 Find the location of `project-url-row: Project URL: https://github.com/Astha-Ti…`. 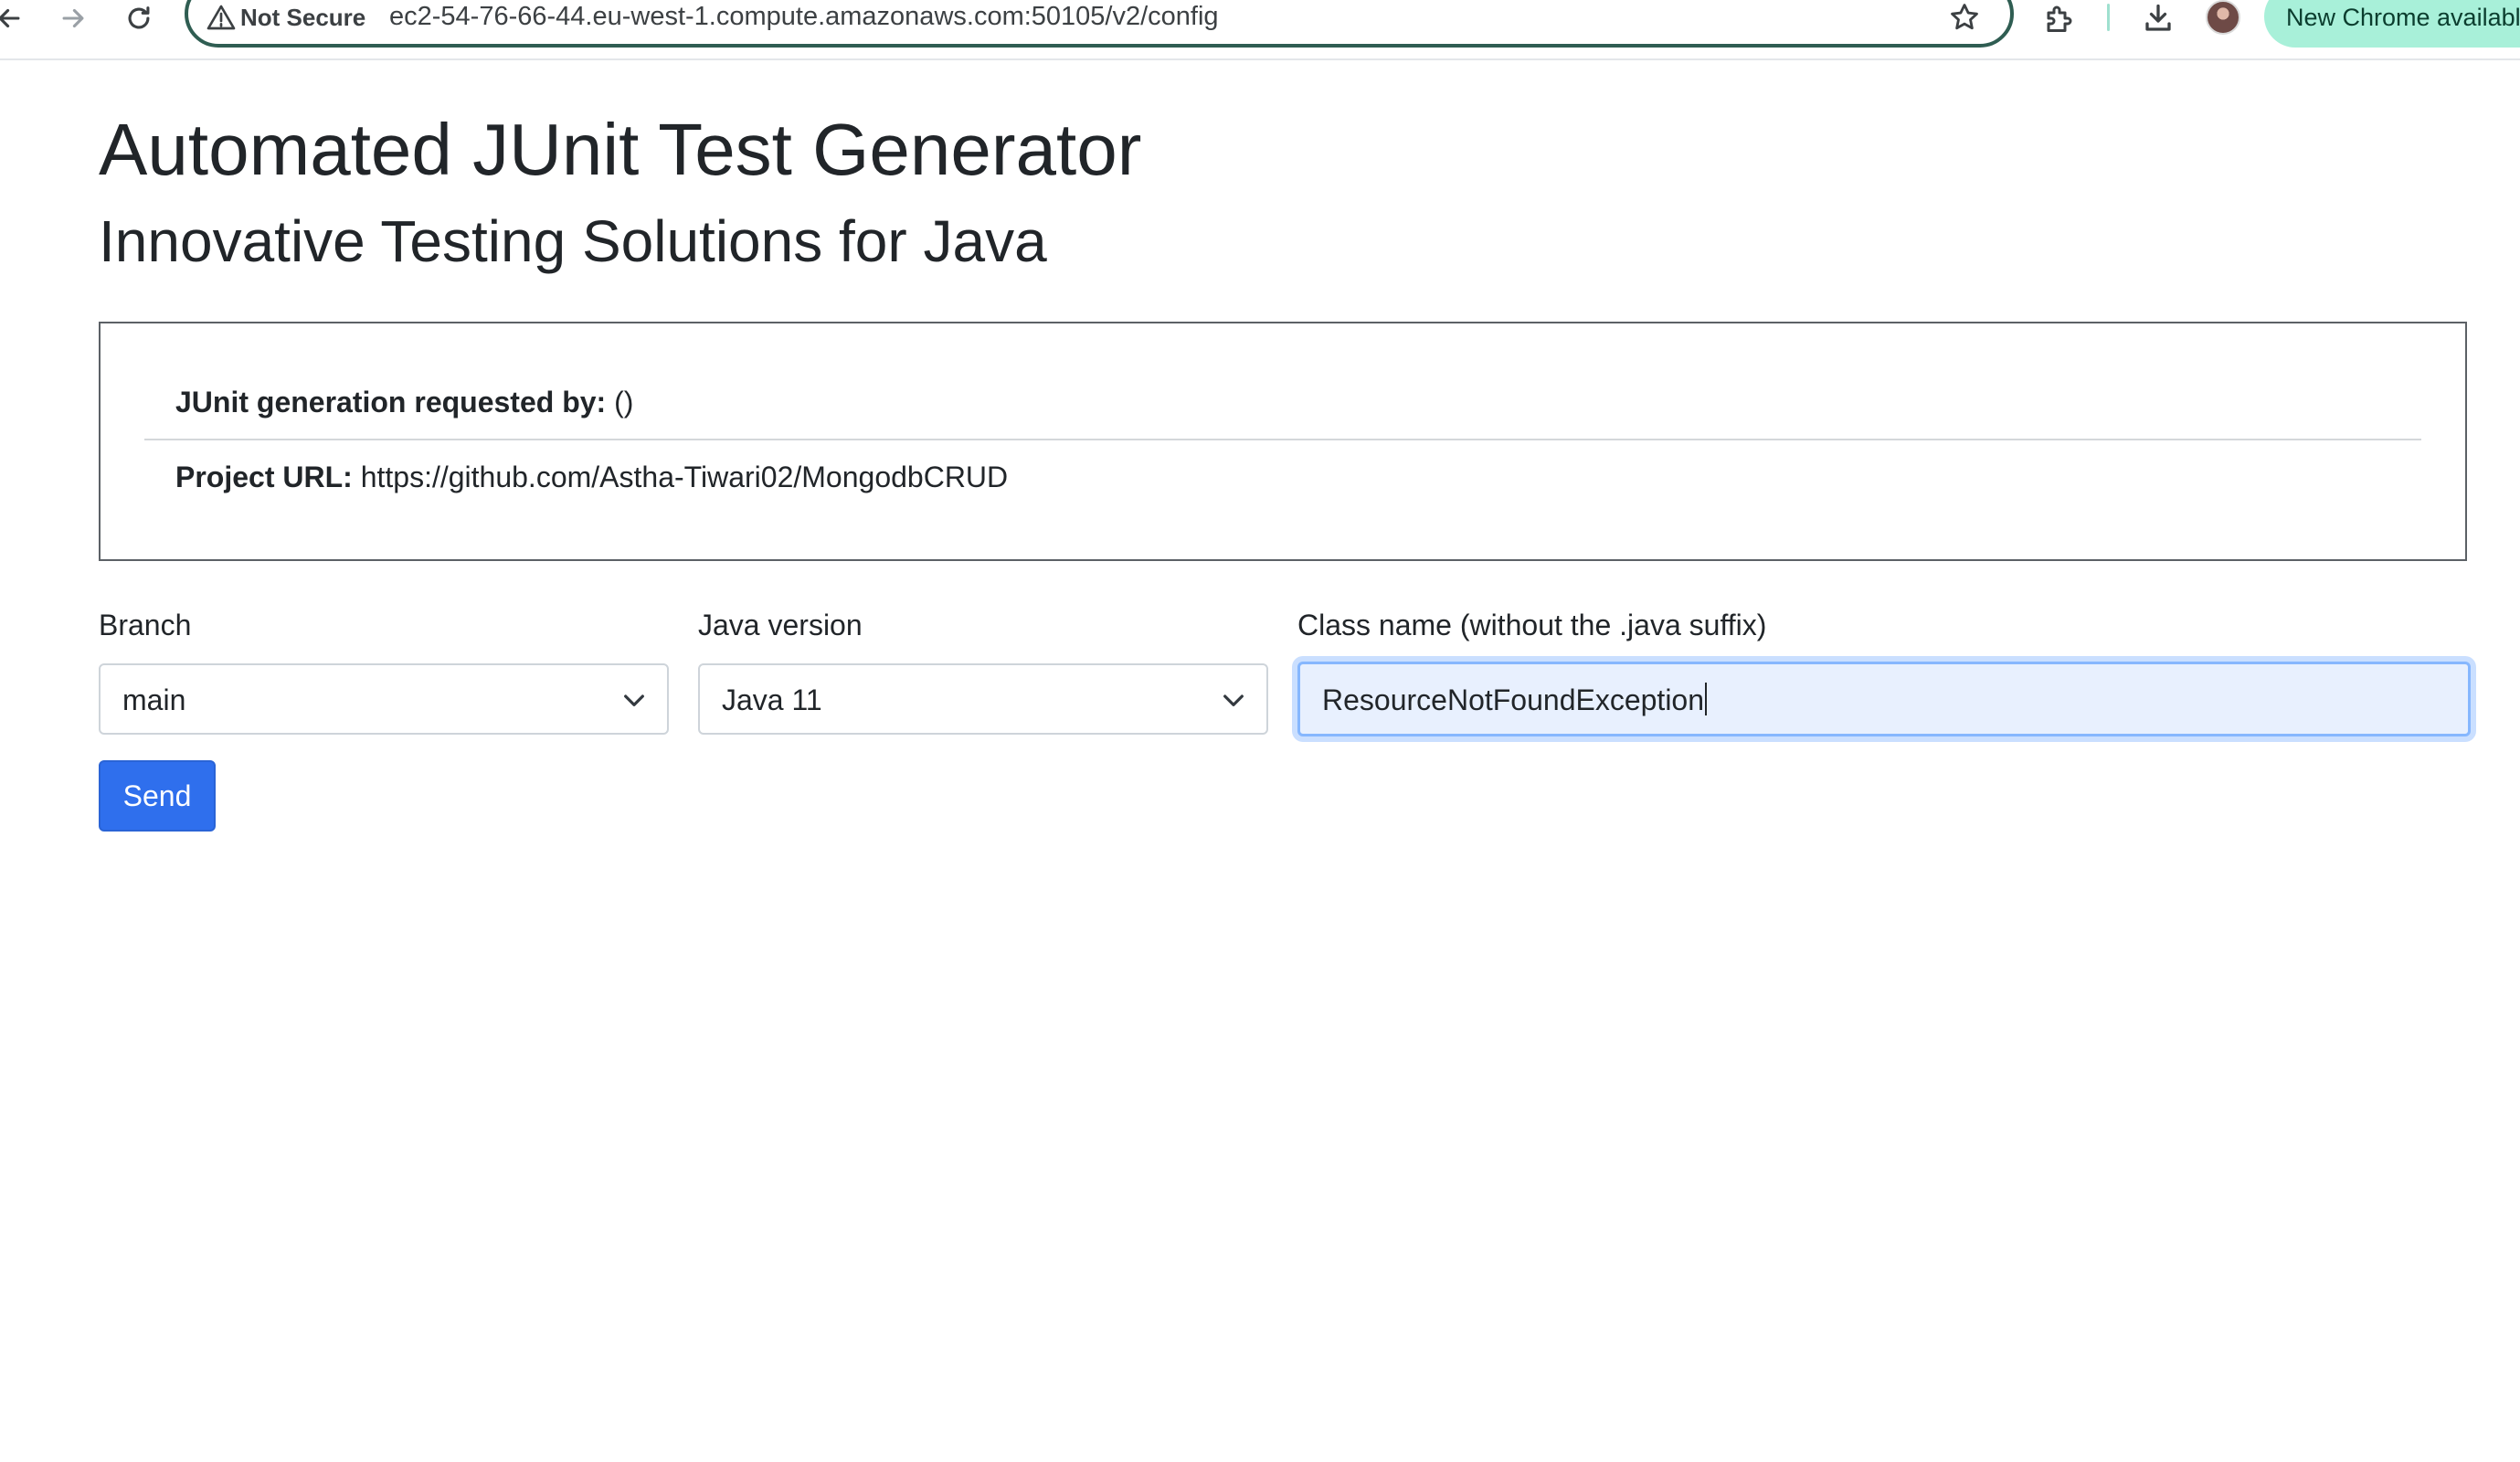

project-url-row: Project URL: https://github.com/Astha-Ti… is located at coordinates (591, 477).